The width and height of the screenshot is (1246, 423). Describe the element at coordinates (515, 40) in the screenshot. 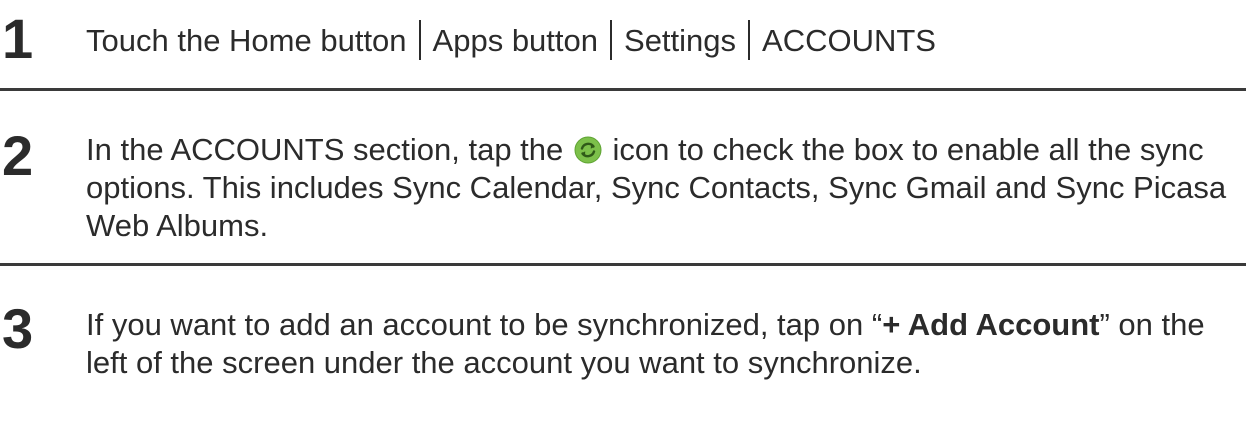

I see `path-apps-button: Apps button` at that location.